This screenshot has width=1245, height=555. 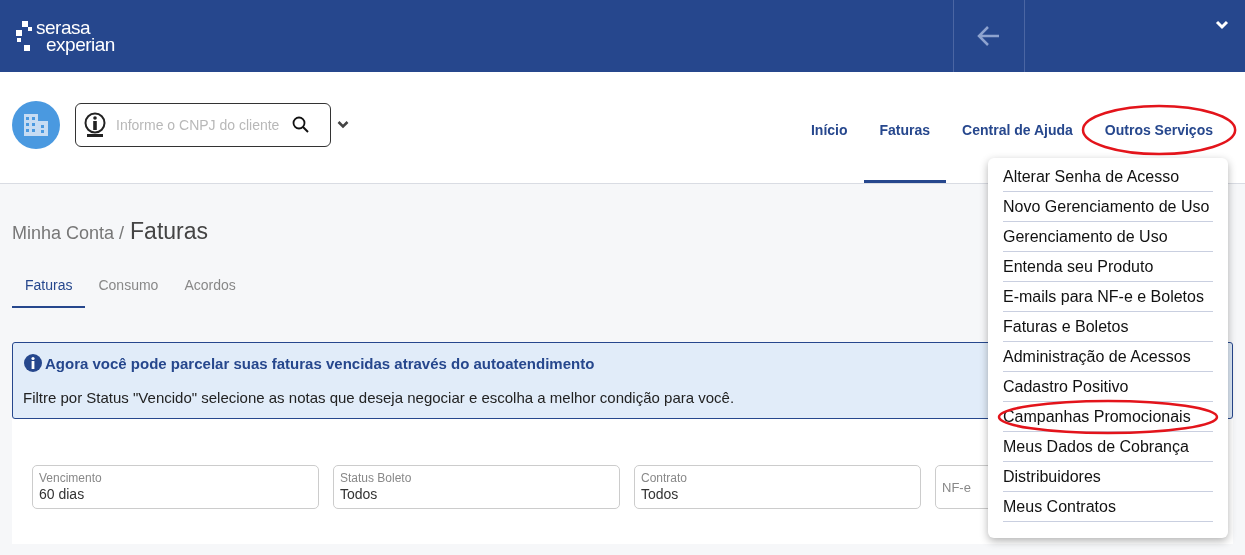 What do you see at coordinates (1108, 327) in the screenshot?
I see `menu-item: Faturas e Boletos` at bounding box center [1108, 327].